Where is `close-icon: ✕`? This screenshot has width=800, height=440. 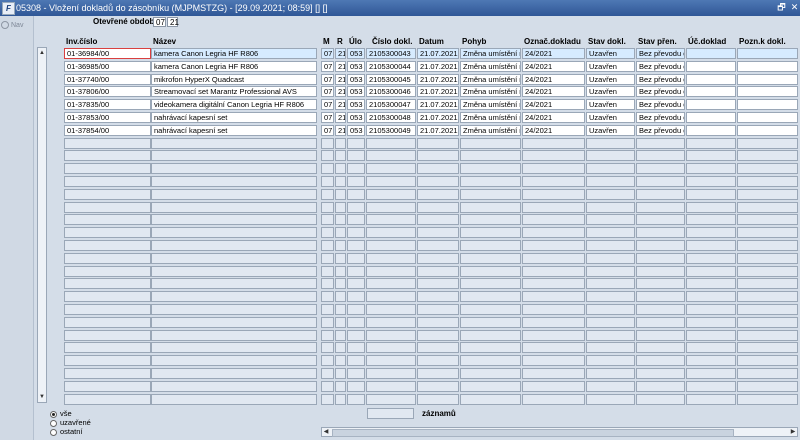
close-icon: ✕ is located at coordinates (794, 7).